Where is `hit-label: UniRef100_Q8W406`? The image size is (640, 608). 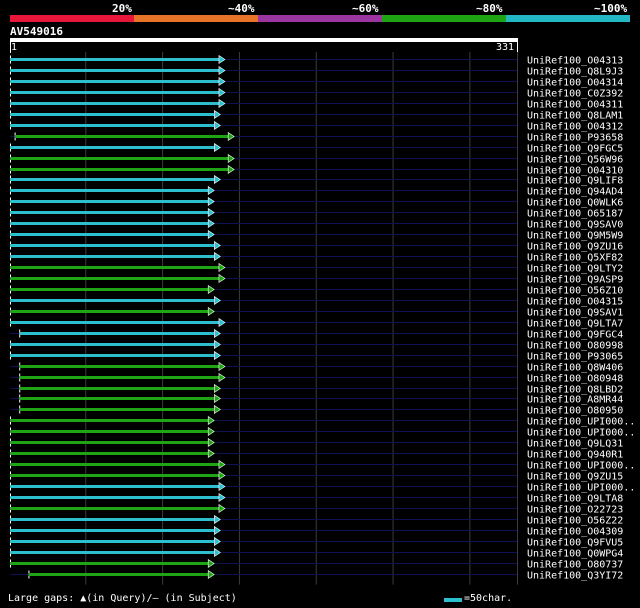
hit-label: UniRef100_Q8W406 is located at coordinates (575, 368).